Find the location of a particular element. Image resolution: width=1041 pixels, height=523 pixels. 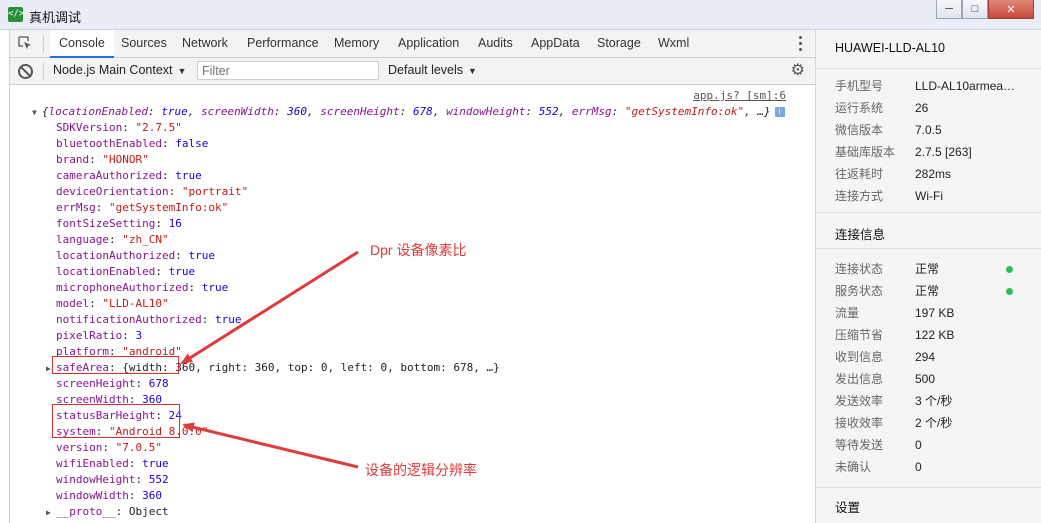

settings-section-title: 设置 is located at coordinates (847, 506).